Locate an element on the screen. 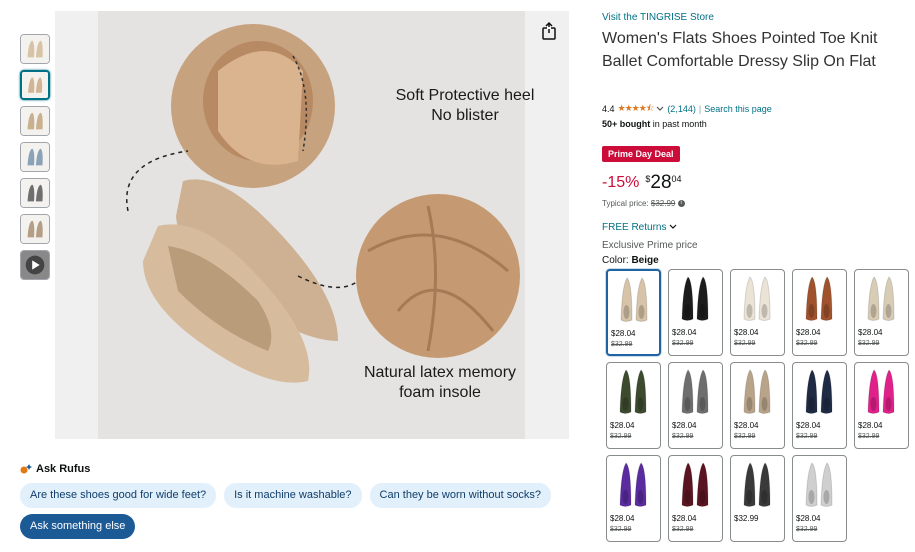 The image size is (915, 552). caption-heel: Soft Protective heel No blister is located at coordinates (465, 106).